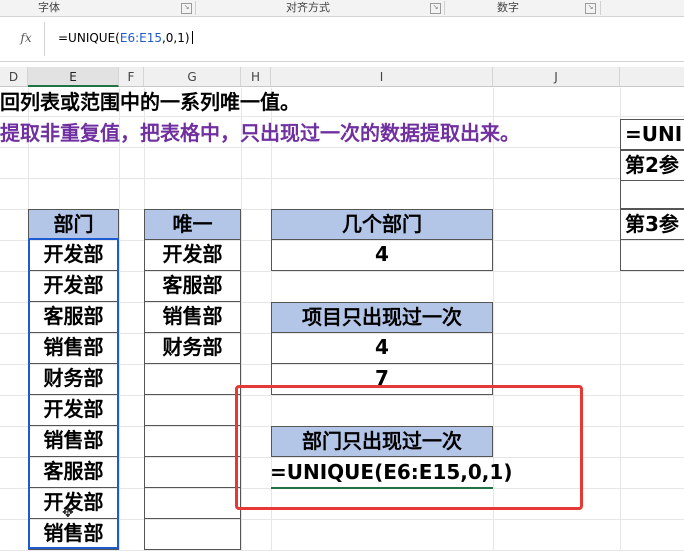 This screenshot has height=551, width=684. I want to click on unique-table-header: 唯一, so click(192, 224).